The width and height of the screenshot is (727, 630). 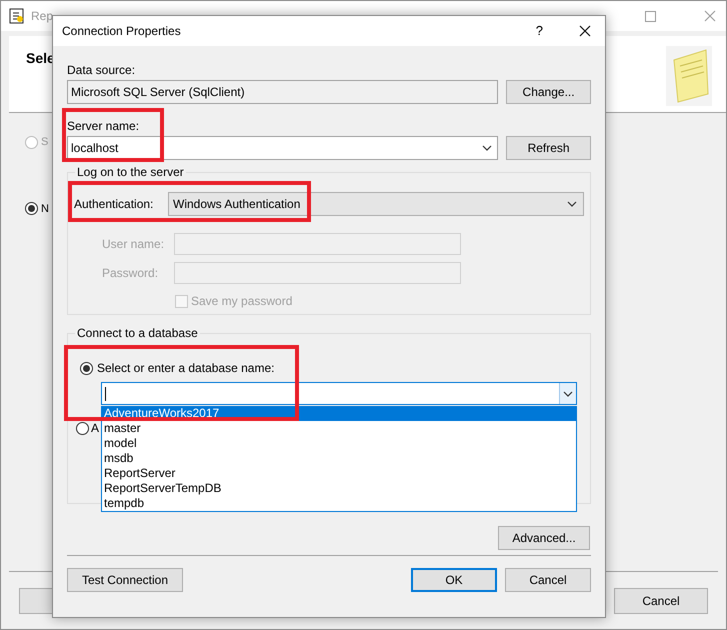 I want to click on authentication-combo: Windows Authentication, so click(x=376, y=204).